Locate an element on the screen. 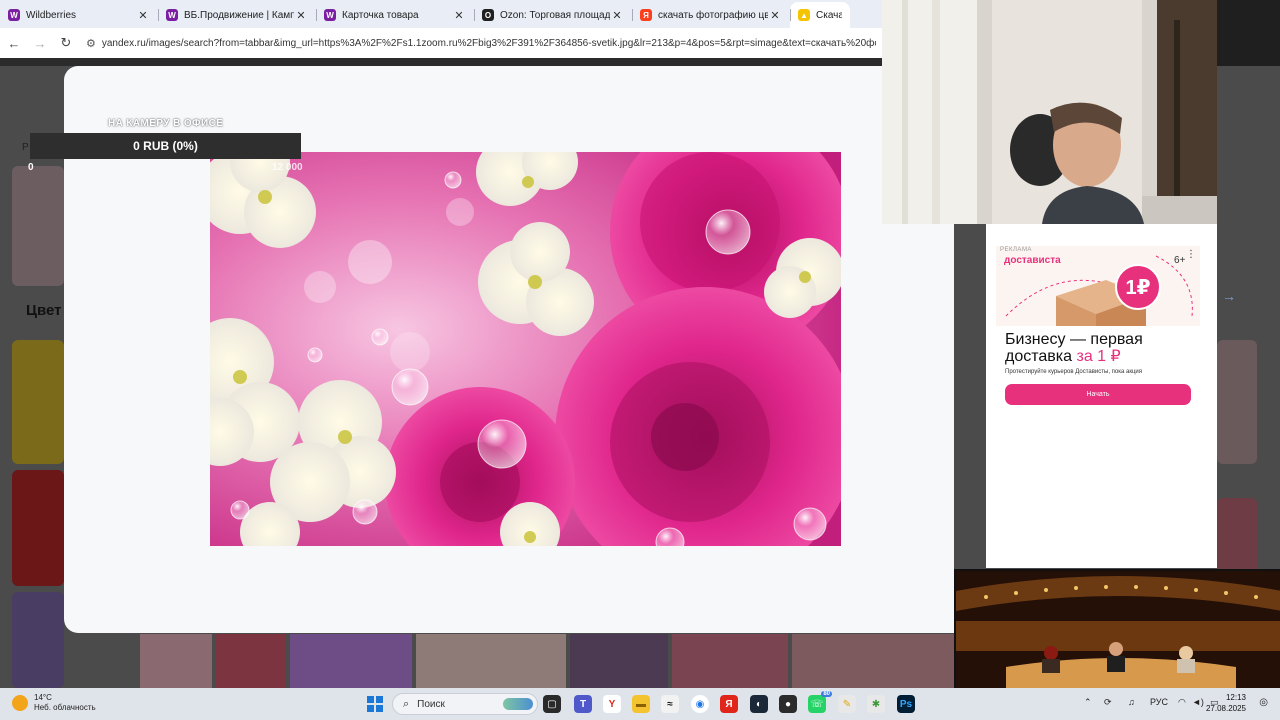 The width and height of the screenshot is (1280, 720). browser-tab-title: Wildberries is located at coordinates (51, 15).